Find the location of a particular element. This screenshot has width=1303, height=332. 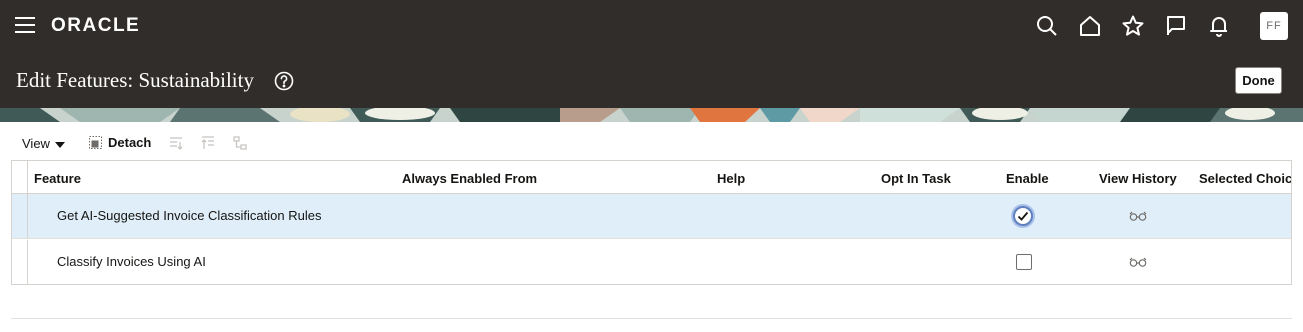

feature-name: Classify Invoices Using AI is located at coordinates (131, 261).